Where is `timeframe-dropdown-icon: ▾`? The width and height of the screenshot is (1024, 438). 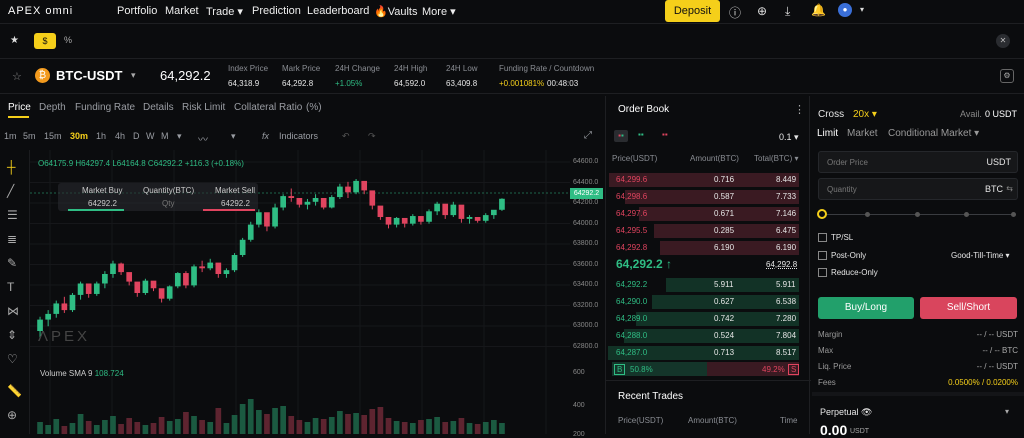
timeframe-dropdown-icon: ▾ is located at coordinates (179, 136).